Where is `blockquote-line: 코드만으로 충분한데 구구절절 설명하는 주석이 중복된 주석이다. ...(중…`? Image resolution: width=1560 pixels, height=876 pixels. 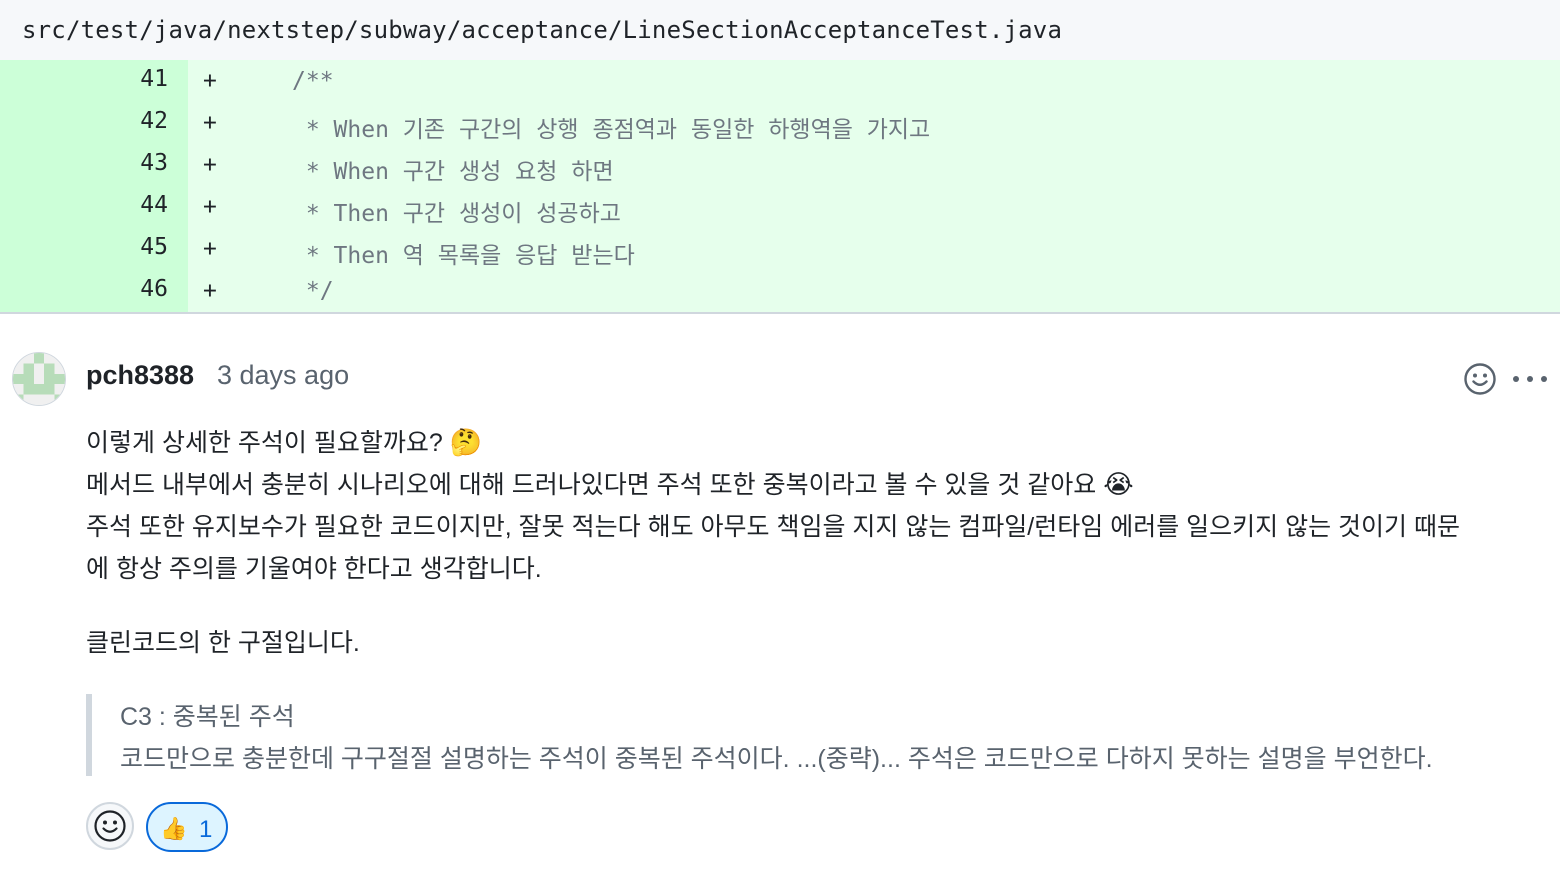 blockquote-line: 코드만으로 충분한데 구구절절 설명하는 주석이 중복된 주석이다. ...(중… is located at coordinates (776, 759).